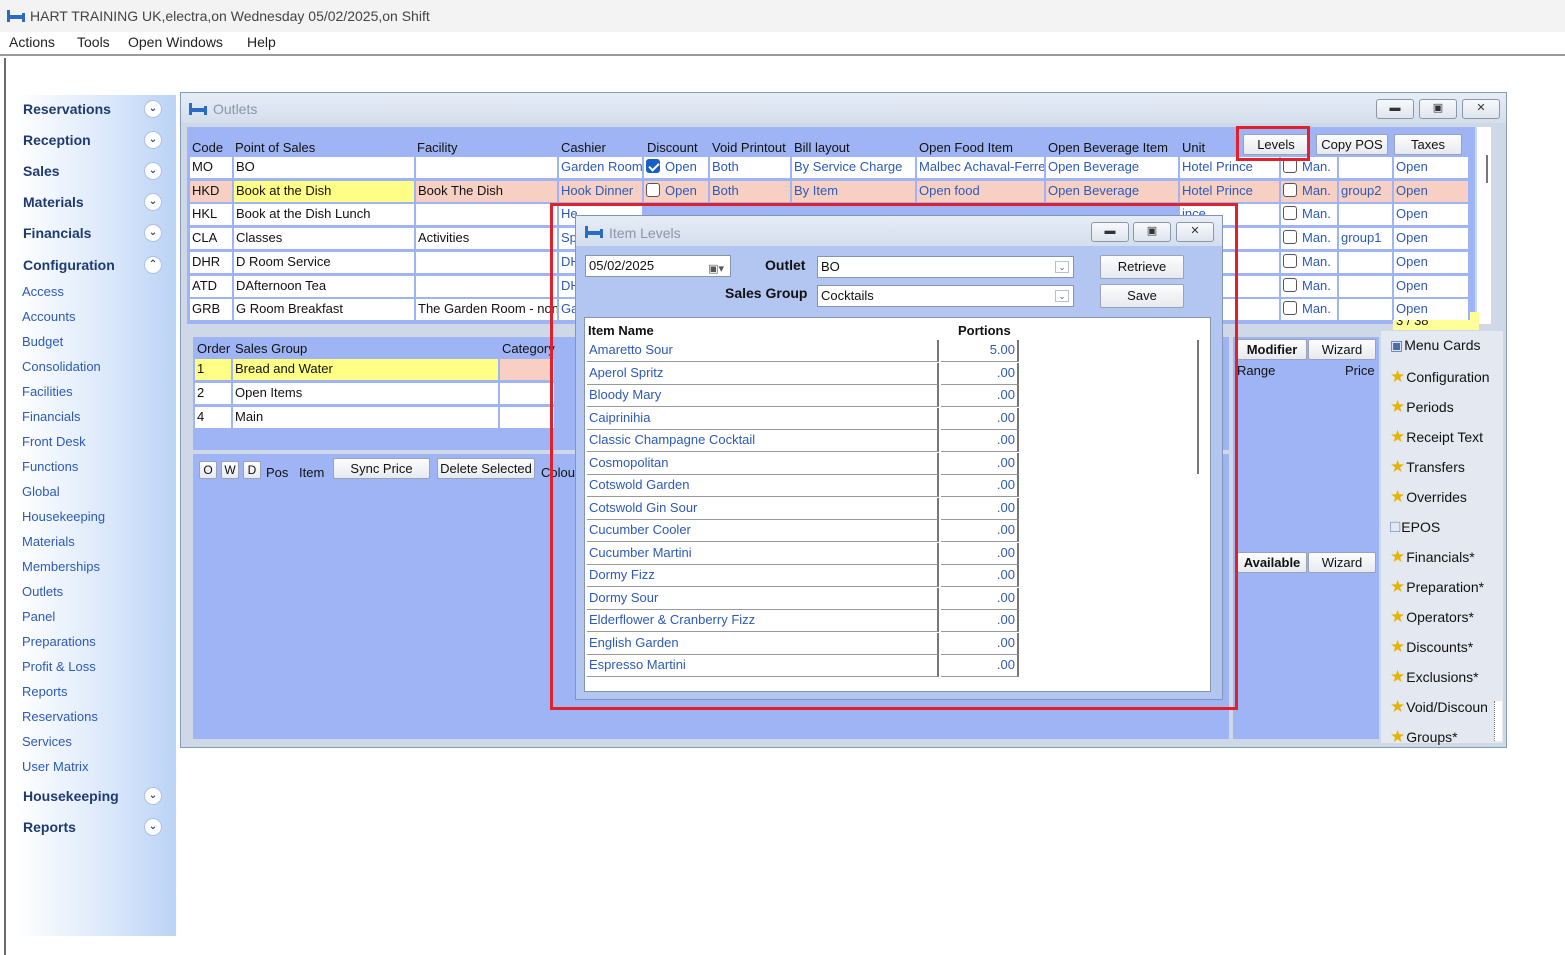 The width and height of the screenshot is (1565, 955). Describe the element at coordinates (366, 417) in the screenshot. I see `cell-sales-group: Main` at that location.